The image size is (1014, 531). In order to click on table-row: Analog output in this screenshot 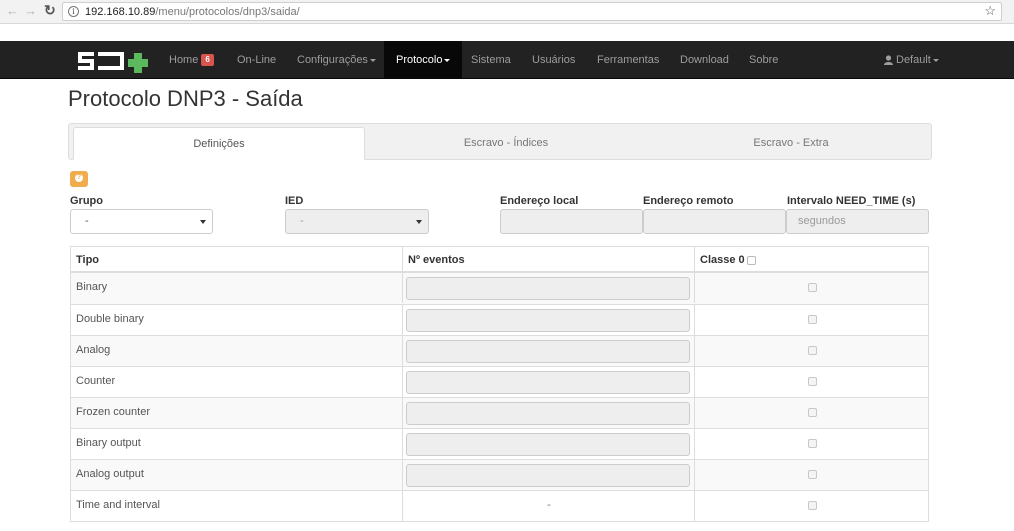, I will do `click(499, 474)`.